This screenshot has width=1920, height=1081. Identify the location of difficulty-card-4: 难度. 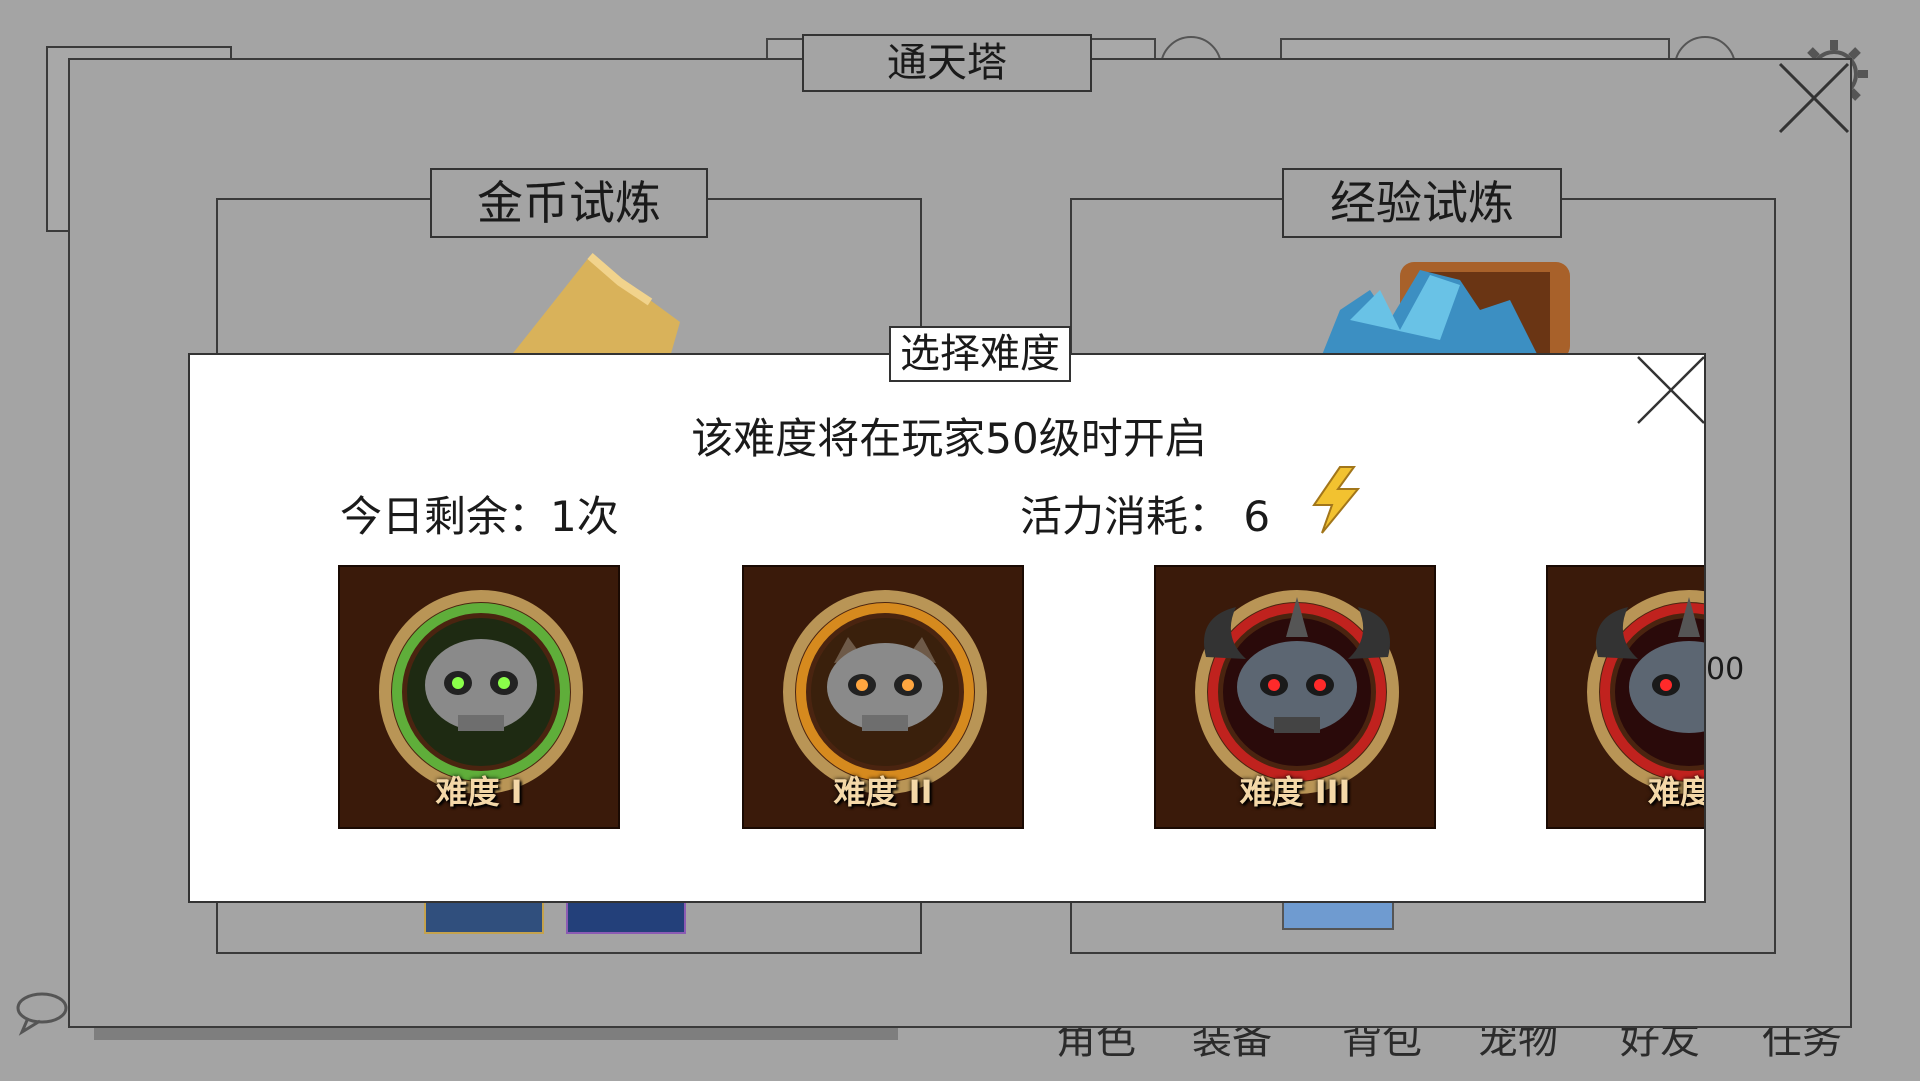
(1626, 697).